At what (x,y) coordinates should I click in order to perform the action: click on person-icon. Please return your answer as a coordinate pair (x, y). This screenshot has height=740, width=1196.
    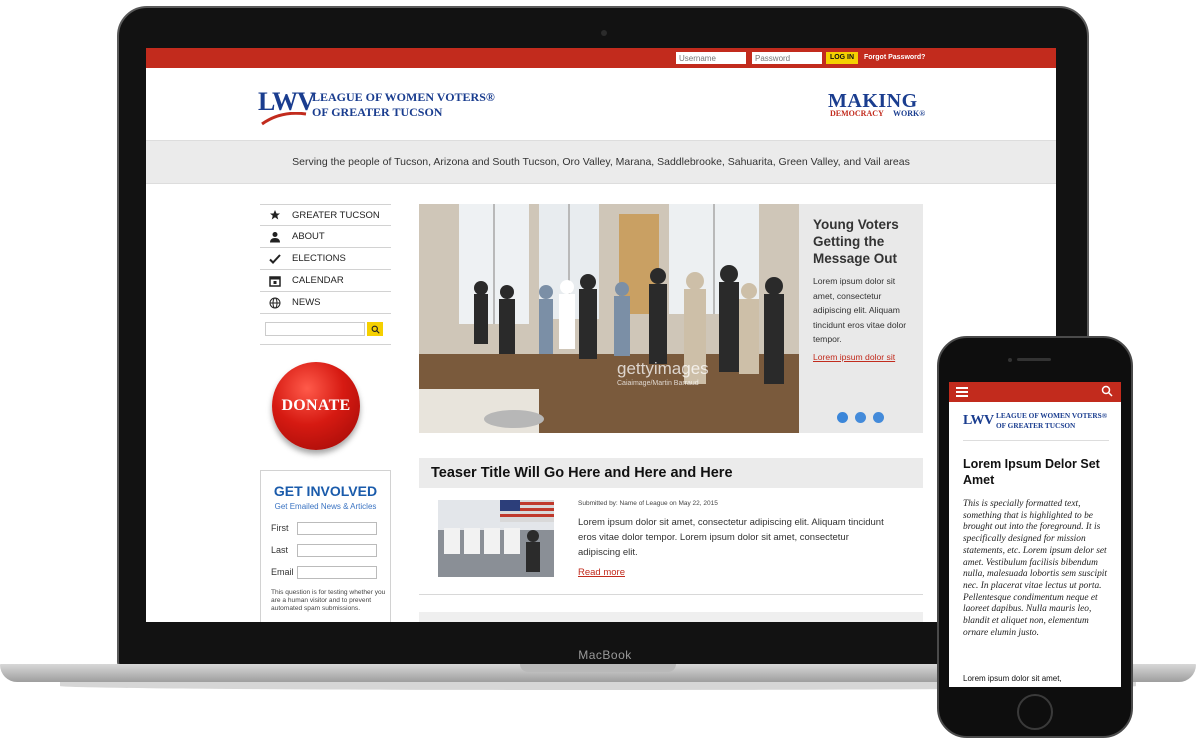
    Looking at the image, I should click on (275, 237).